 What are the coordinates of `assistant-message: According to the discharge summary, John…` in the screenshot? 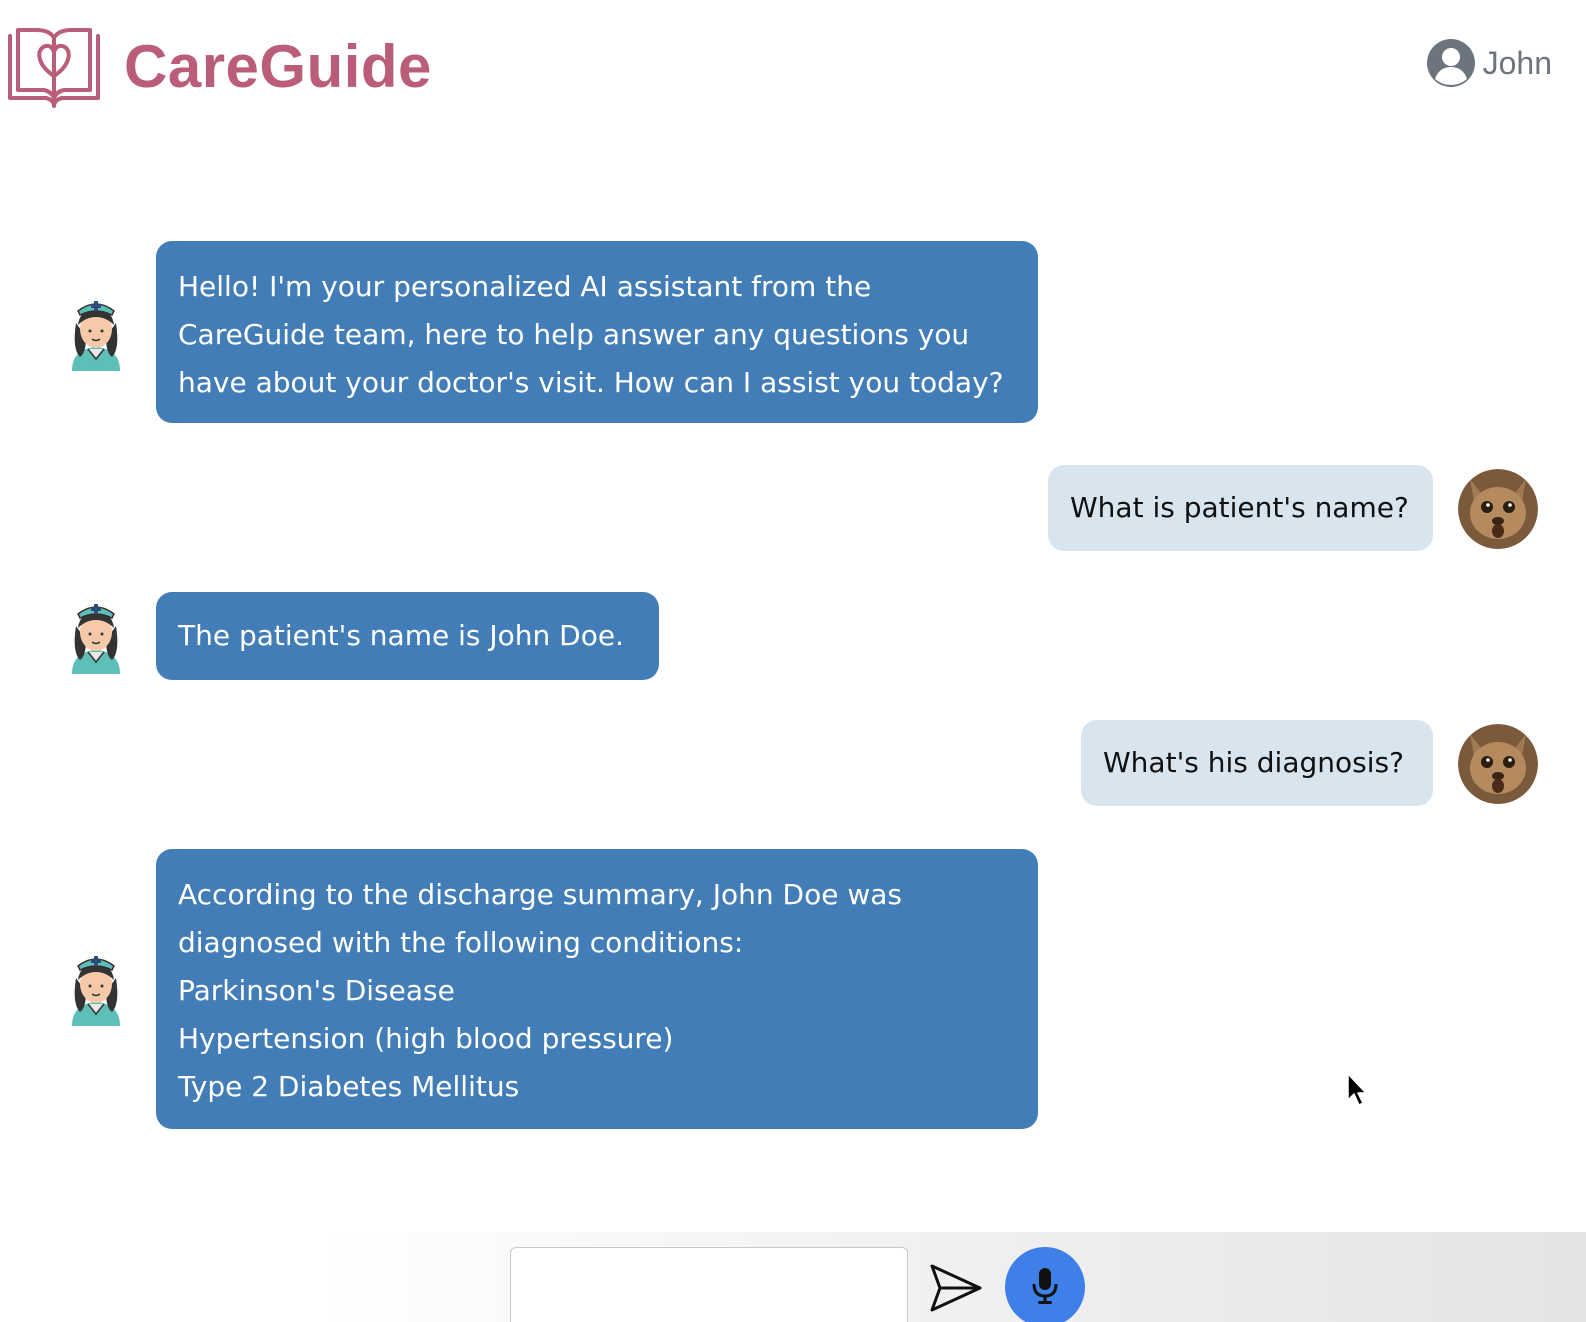 It's located at (597, 989).